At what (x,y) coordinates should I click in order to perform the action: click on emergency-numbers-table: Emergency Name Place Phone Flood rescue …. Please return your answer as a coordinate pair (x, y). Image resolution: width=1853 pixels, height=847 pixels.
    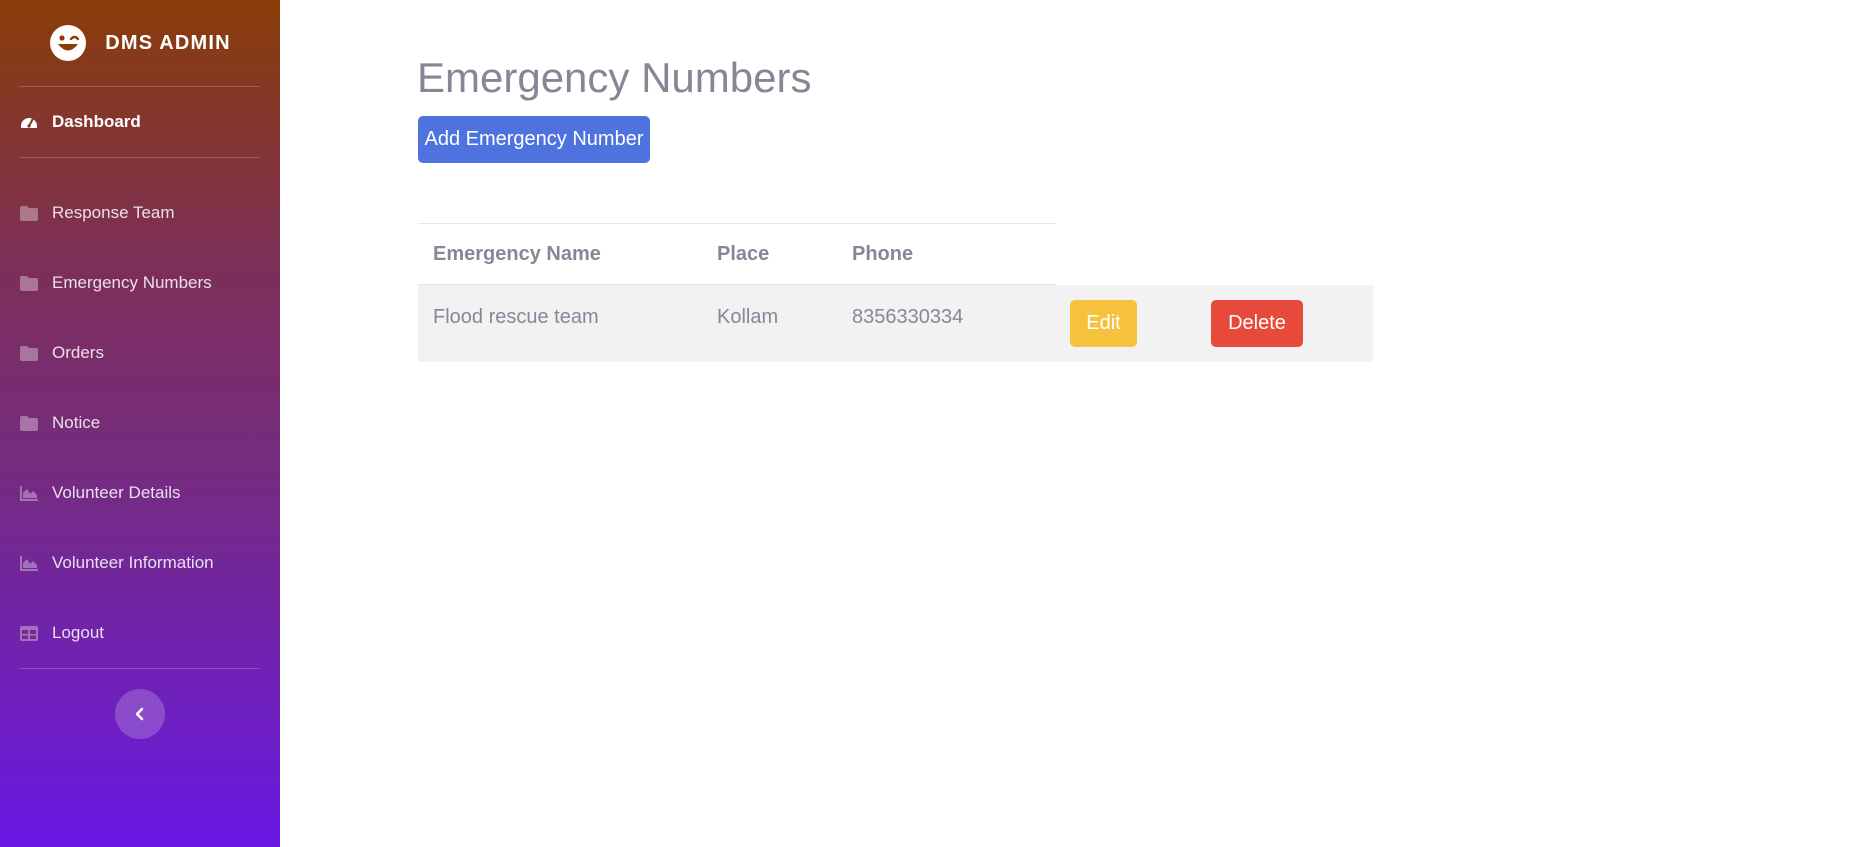
    Looking at the image, I should click on (895, 292).